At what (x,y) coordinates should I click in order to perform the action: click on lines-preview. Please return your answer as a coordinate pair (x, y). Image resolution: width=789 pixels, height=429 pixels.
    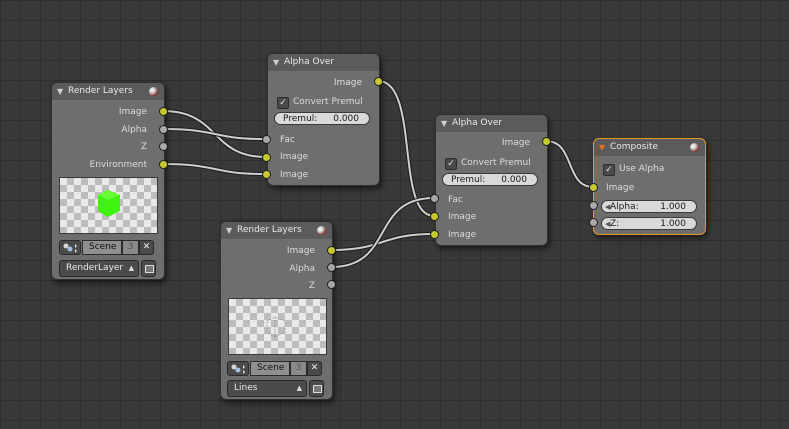
    Looking at the image, I should click on (276, 327).